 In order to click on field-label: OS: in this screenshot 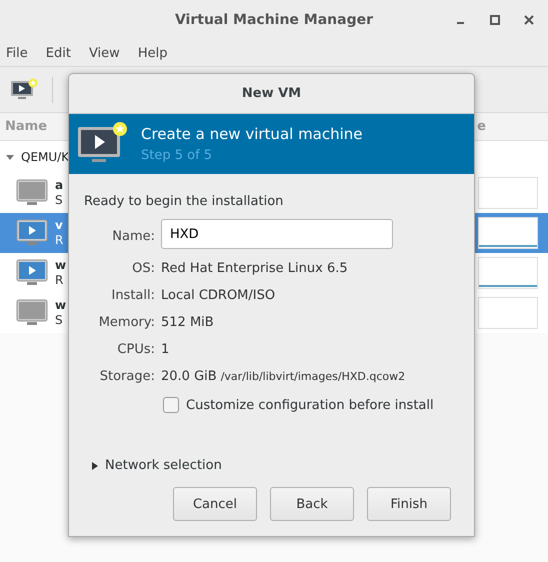, I will do `click(143, 269)`.